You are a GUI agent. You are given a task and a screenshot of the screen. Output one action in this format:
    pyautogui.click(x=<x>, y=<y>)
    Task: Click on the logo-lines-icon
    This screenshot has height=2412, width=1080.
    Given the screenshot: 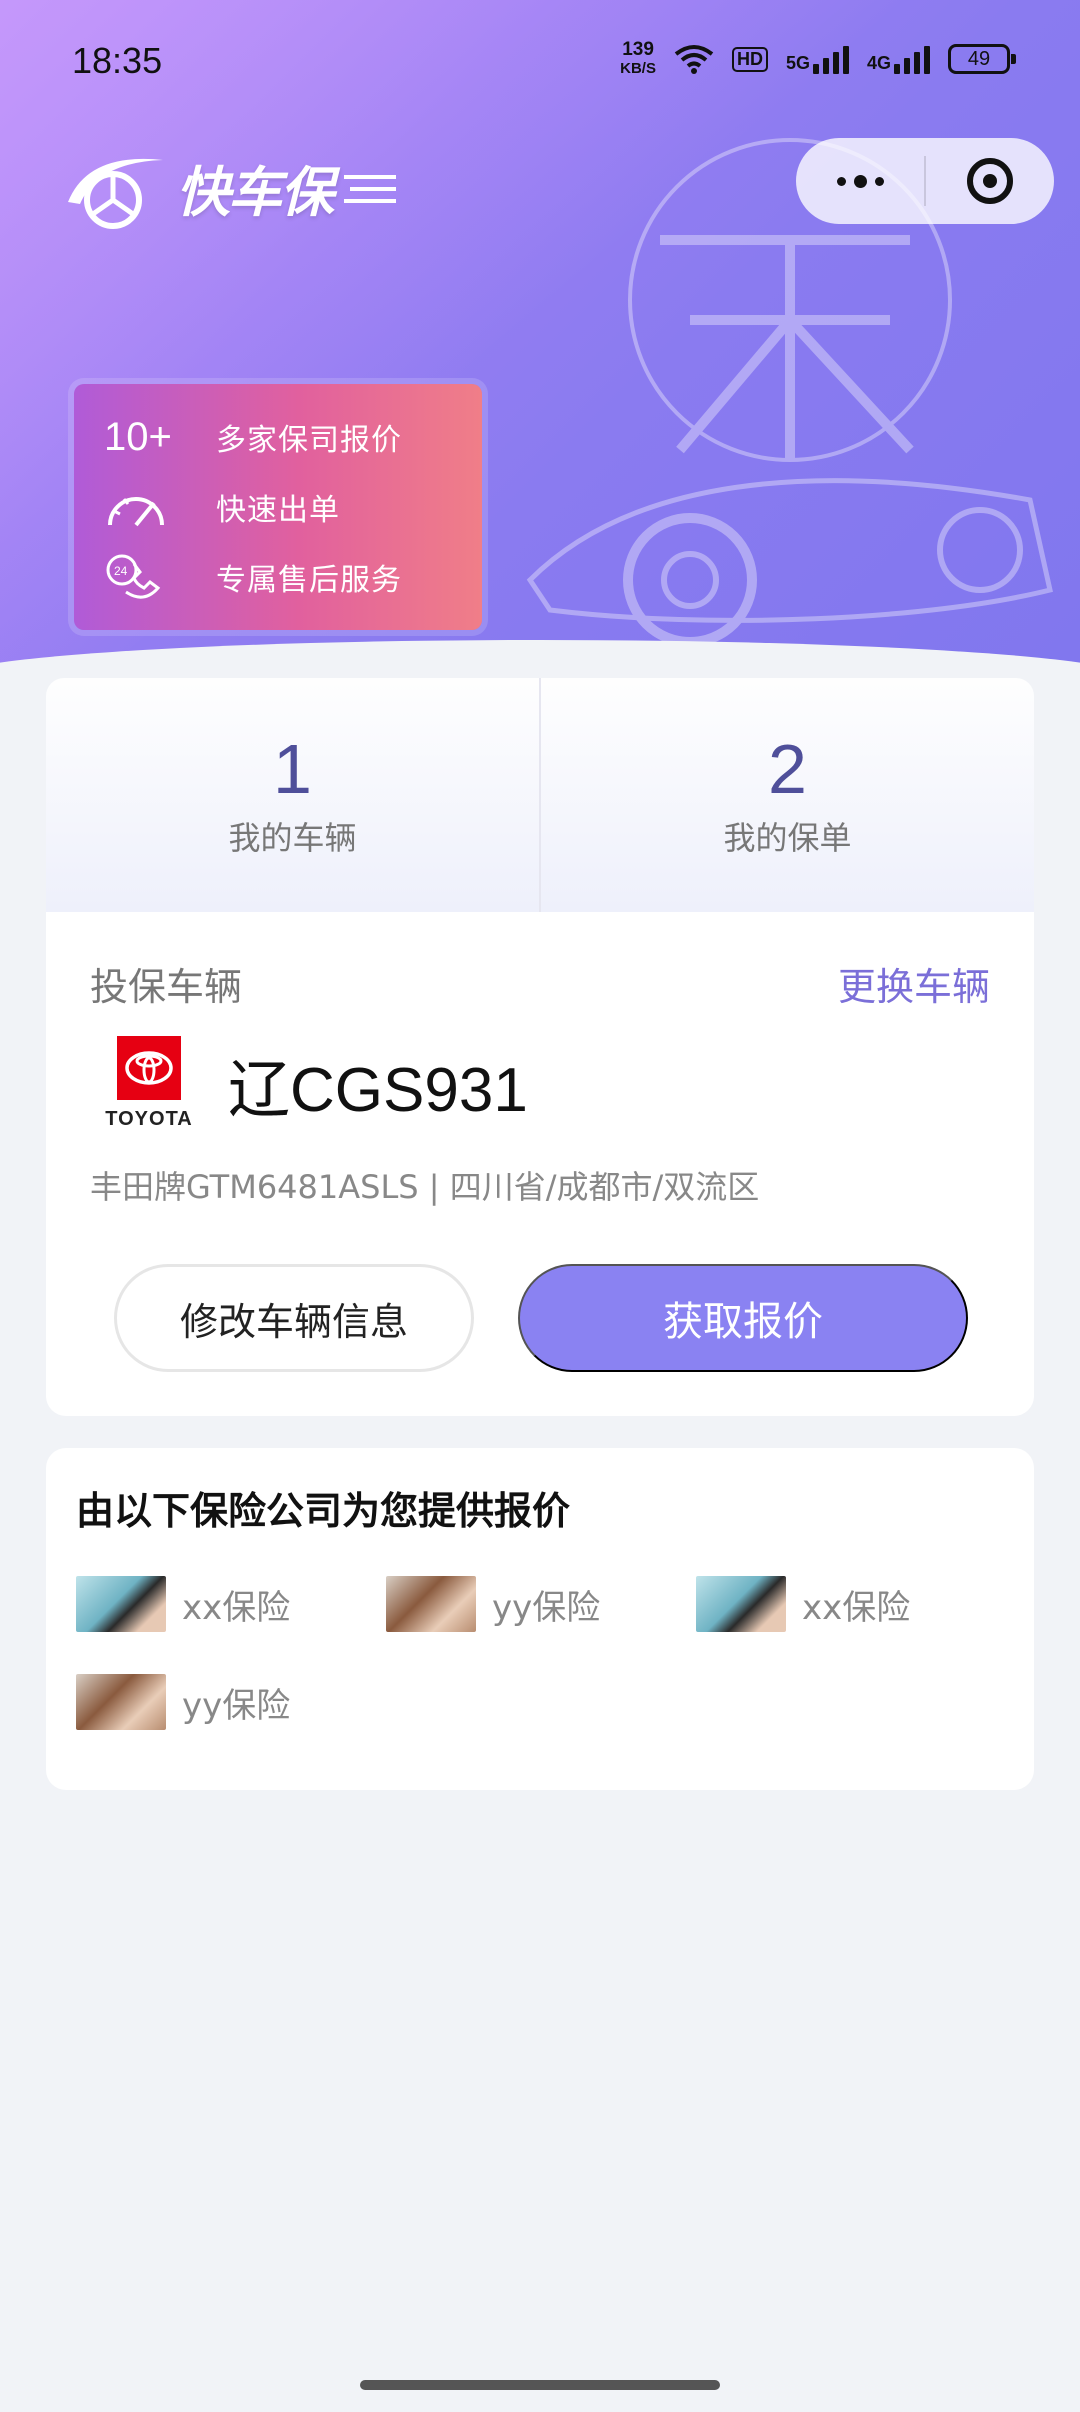 What is the action you would take?
    pyautogui.click(x=370, y=189)
    